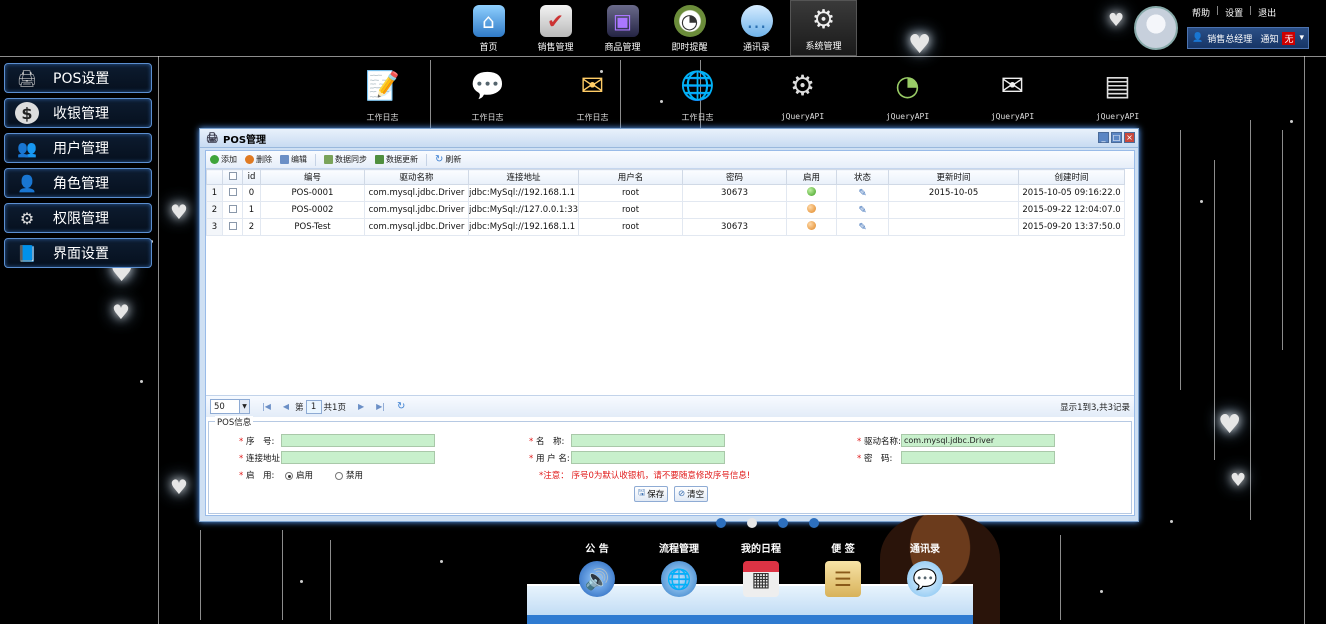  I want to click on window-titlebar: 🖨 POS管理, so click(669, 138).